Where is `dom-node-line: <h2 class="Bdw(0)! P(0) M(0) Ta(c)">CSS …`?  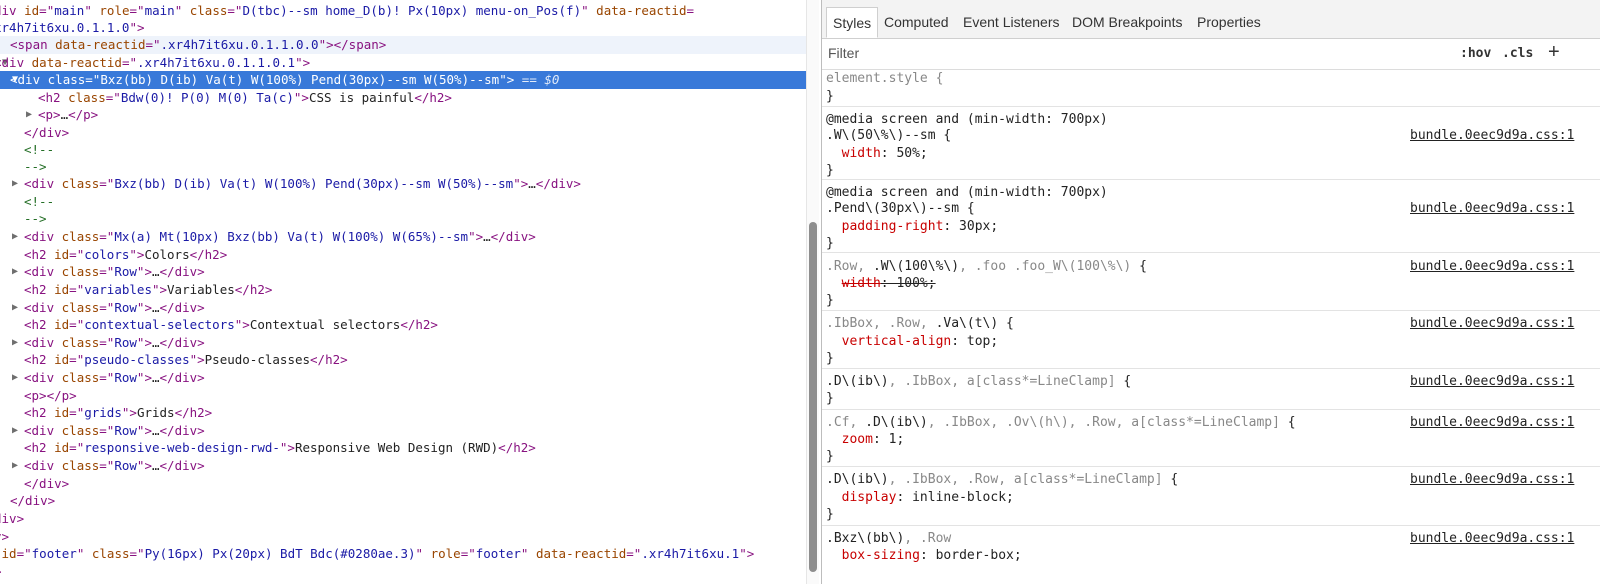 dom-node-line: <h2 class="Bdw(0)! P(0) M(0) Ta(c)">CSS … is located at coordinates (409, 98).